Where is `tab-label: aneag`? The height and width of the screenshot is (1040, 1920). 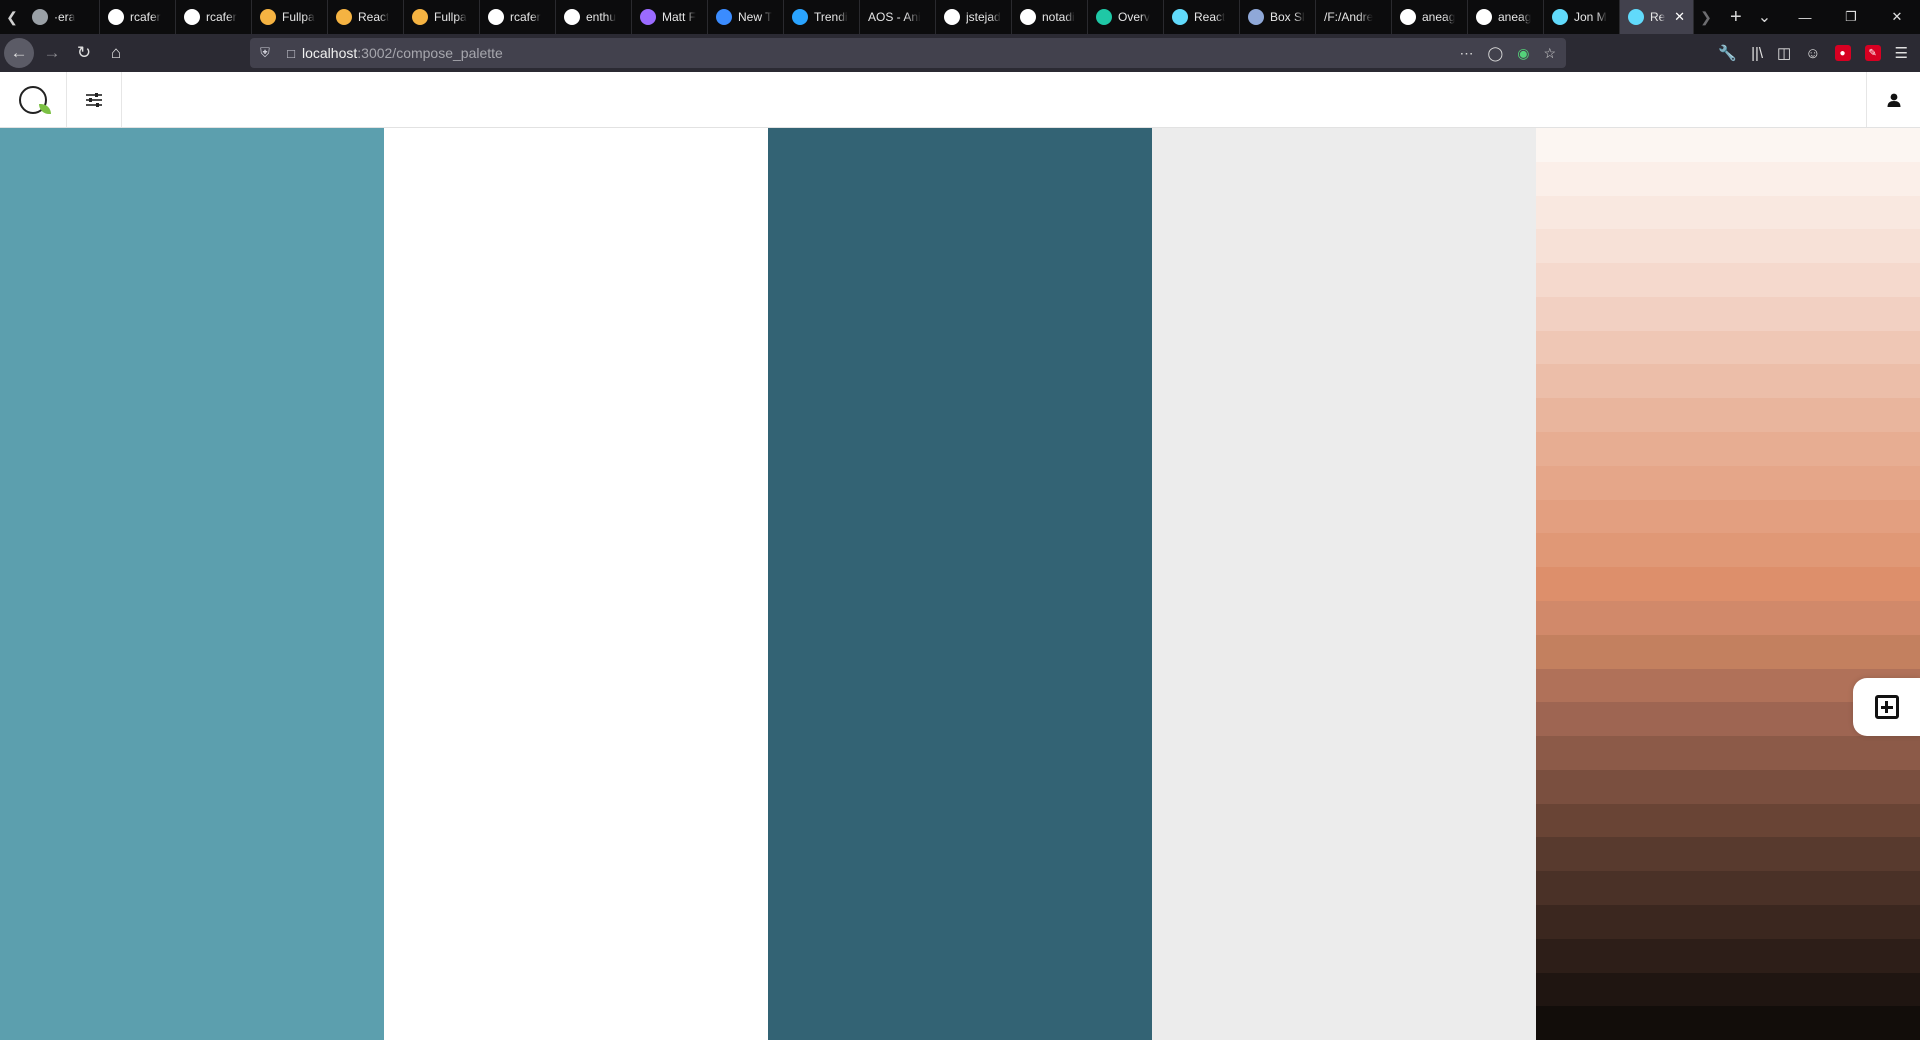
tab-label: aneag is located at coordinates (1515, 17).